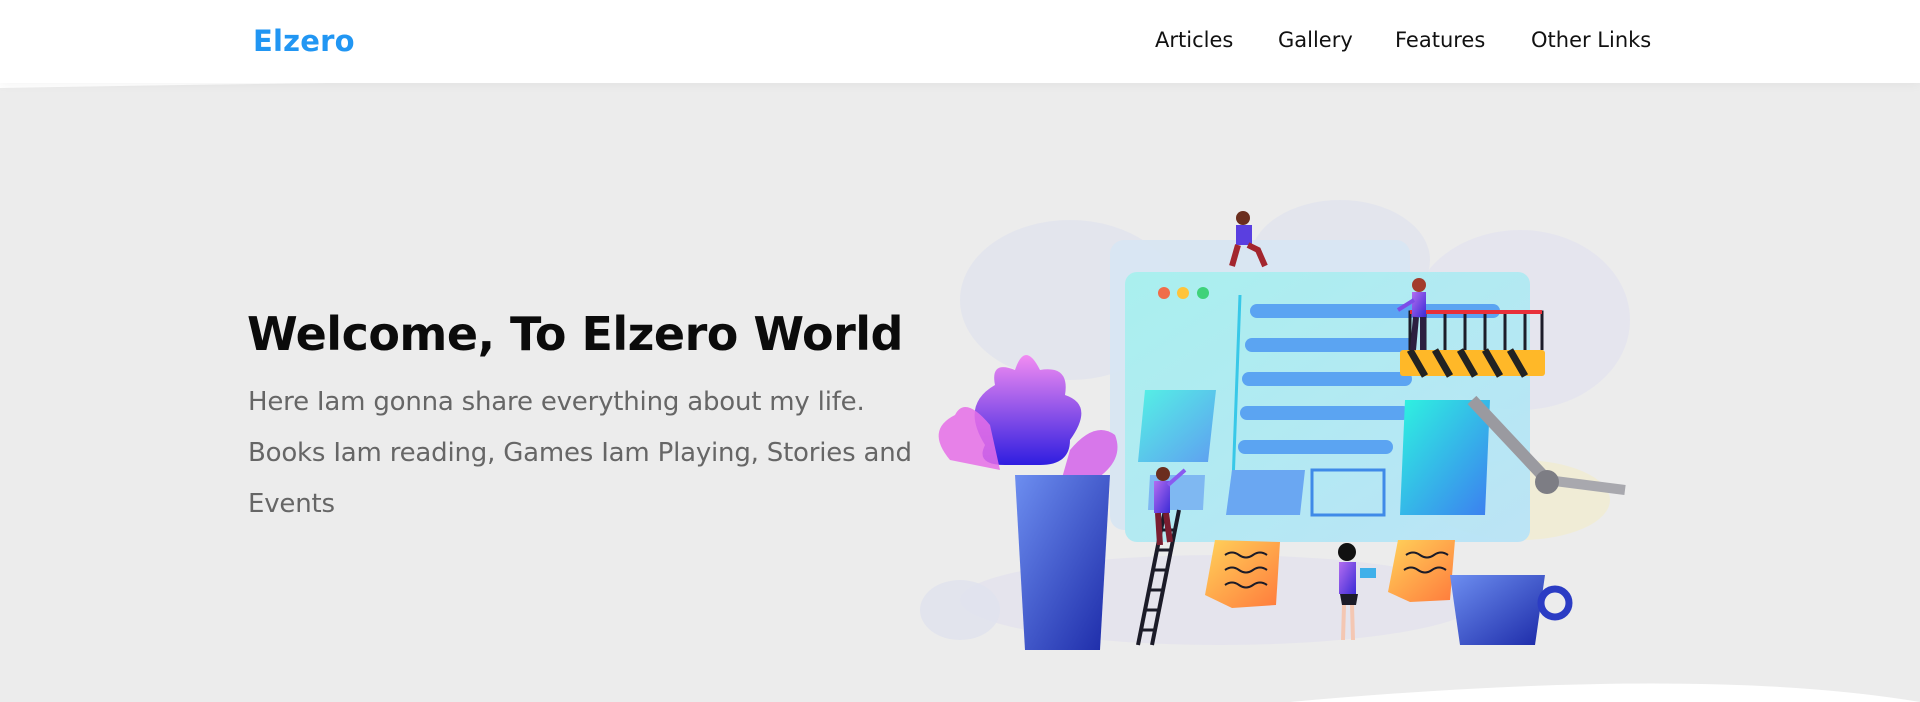 The width and height of the screenshot is (1920, 702). I want to click on nav-link-gallery: Gallery, so click(1315, 40).